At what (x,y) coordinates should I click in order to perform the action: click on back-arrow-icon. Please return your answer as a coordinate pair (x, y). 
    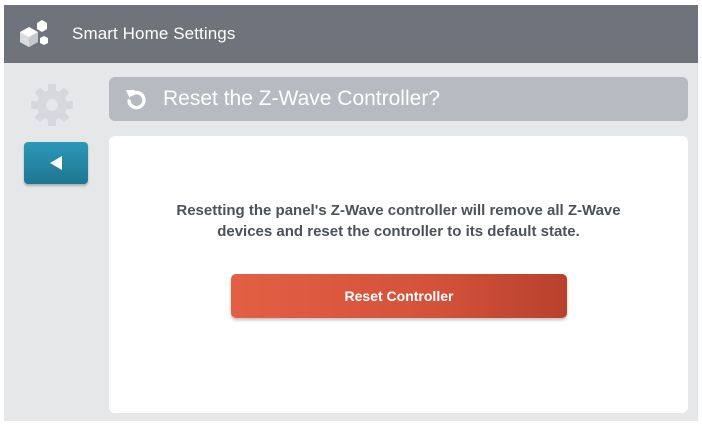
    Looking at the image, I should click on (56, 163).